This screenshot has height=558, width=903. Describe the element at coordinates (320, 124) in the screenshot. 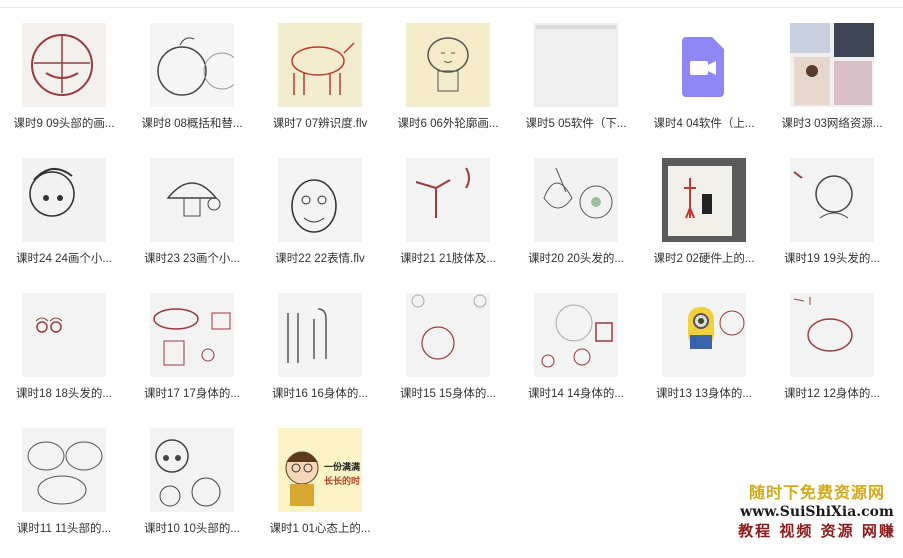

I see `file-label: 课时7 07辨识度.flv` at that location.